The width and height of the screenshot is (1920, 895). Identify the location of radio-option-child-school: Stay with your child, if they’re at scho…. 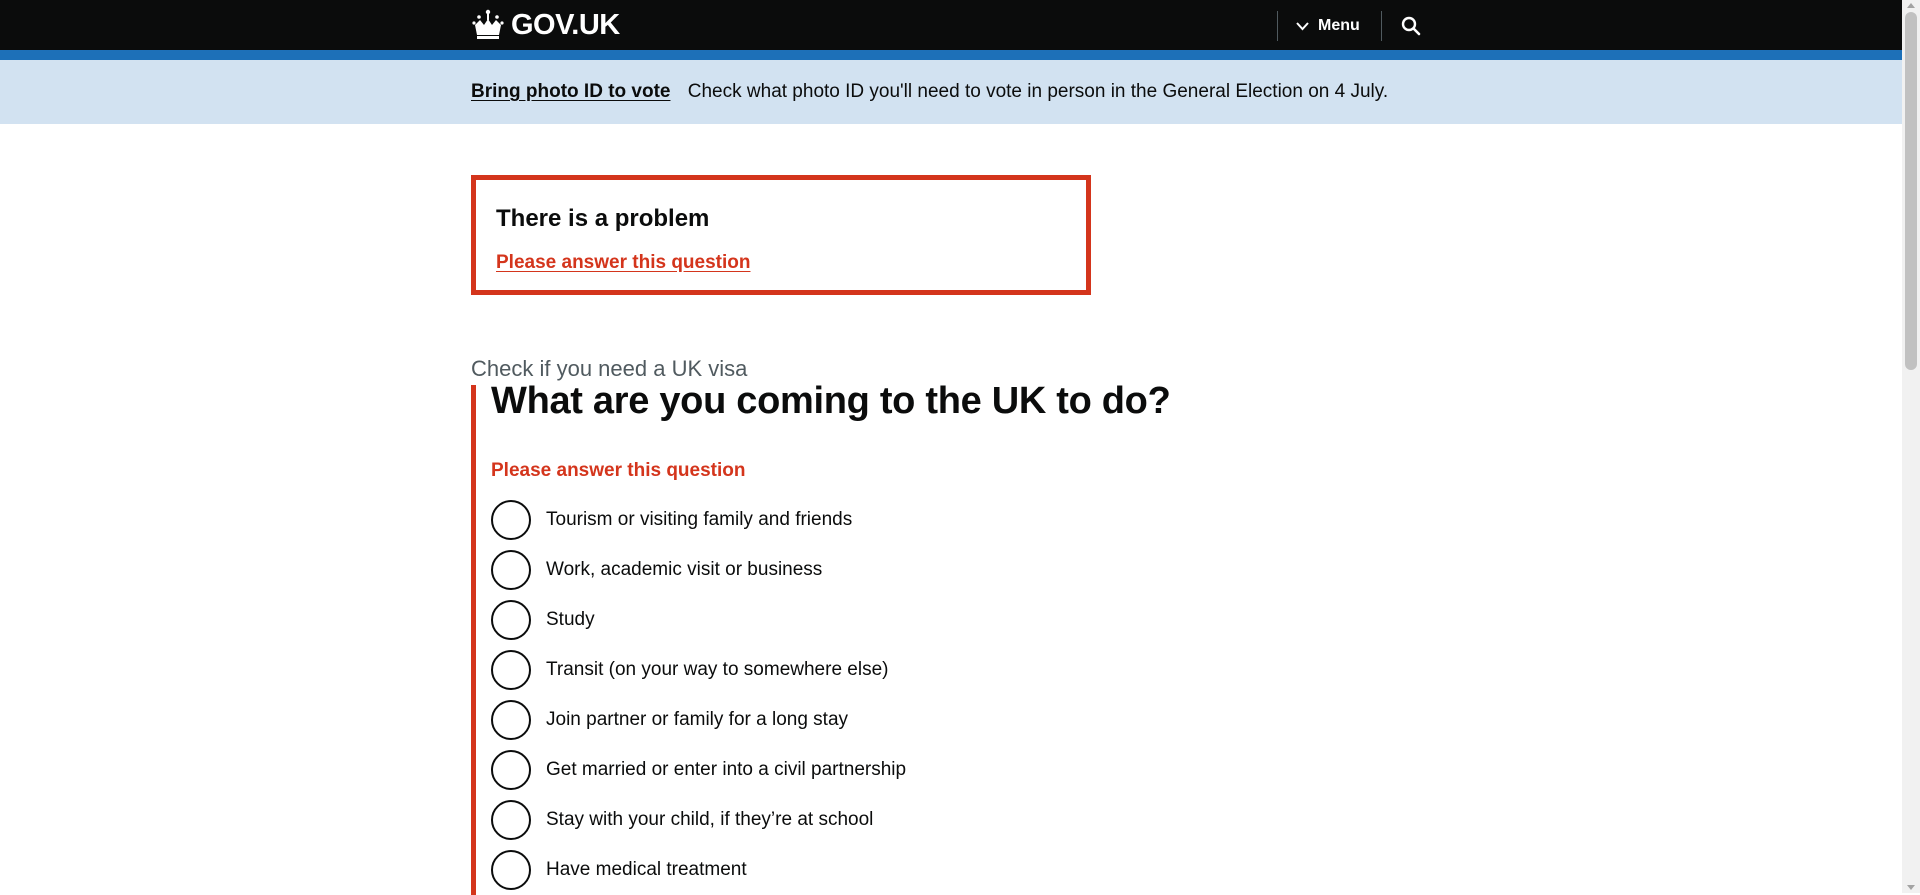
(682, 820).